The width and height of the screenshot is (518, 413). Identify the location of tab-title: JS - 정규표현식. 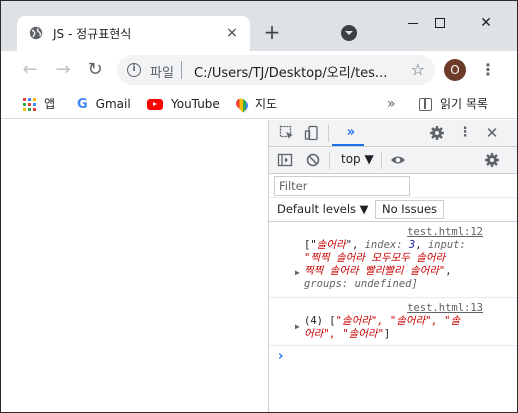
(92, 34).